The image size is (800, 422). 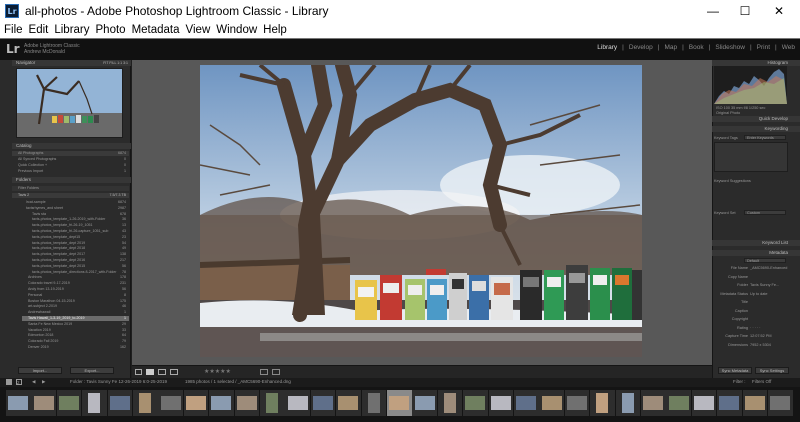 I want to click on navigator-zoom: FIT FILL 1:1 3:1, so click(x=115, y=63).